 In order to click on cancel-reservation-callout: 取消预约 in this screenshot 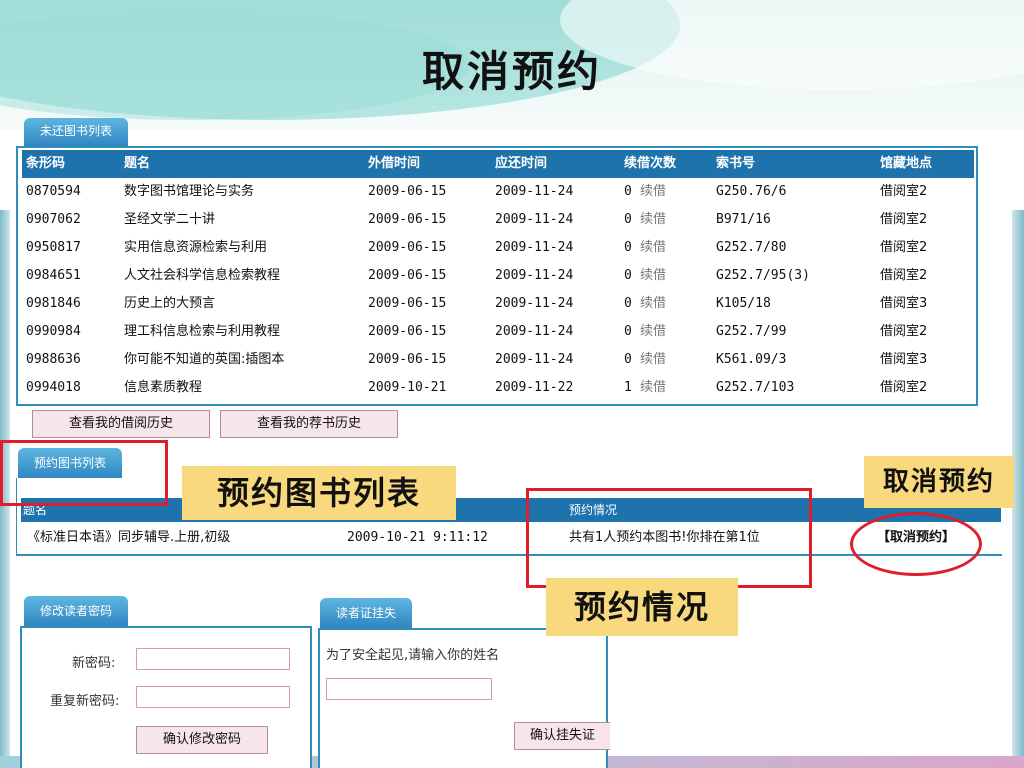, I will do `click(939, 482)`.